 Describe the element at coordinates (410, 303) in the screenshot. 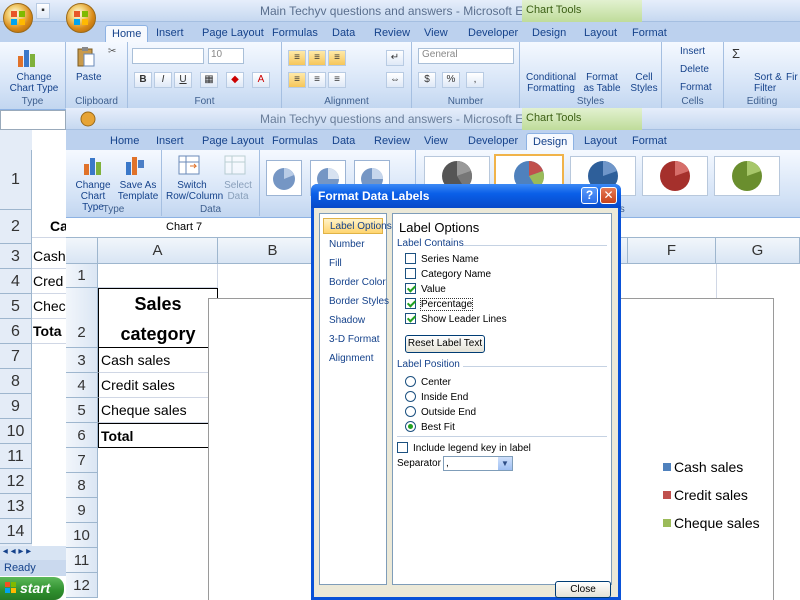

I see `percentage-checkbox` at that location.